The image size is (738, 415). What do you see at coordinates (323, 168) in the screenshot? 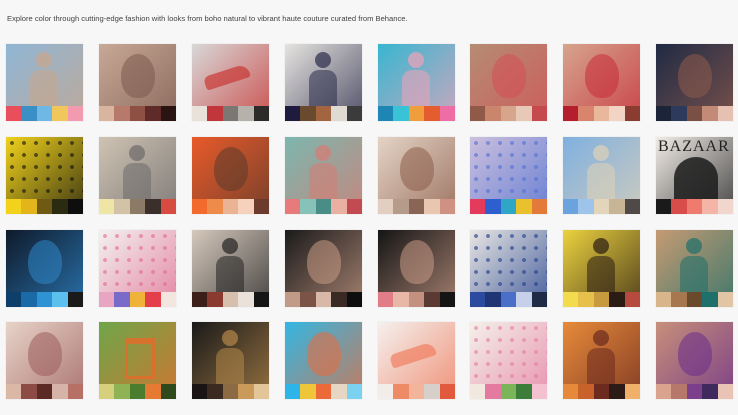
I see `palette-photo-two-women-teal` at bounding box center [323, 168].